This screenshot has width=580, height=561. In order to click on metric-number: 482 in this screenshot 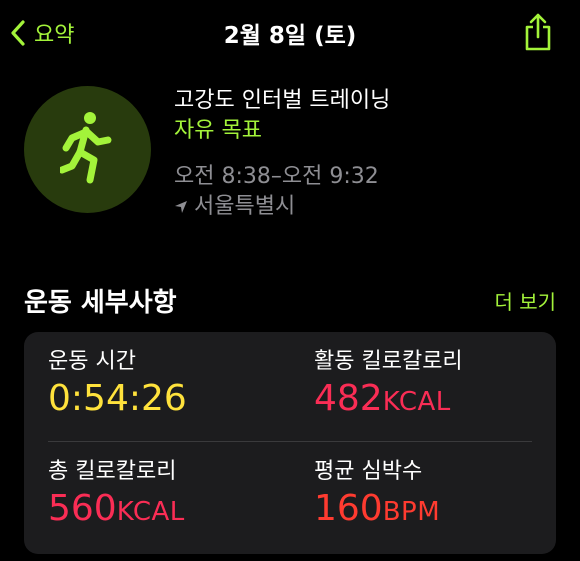, I will do `click(348, 398)`.